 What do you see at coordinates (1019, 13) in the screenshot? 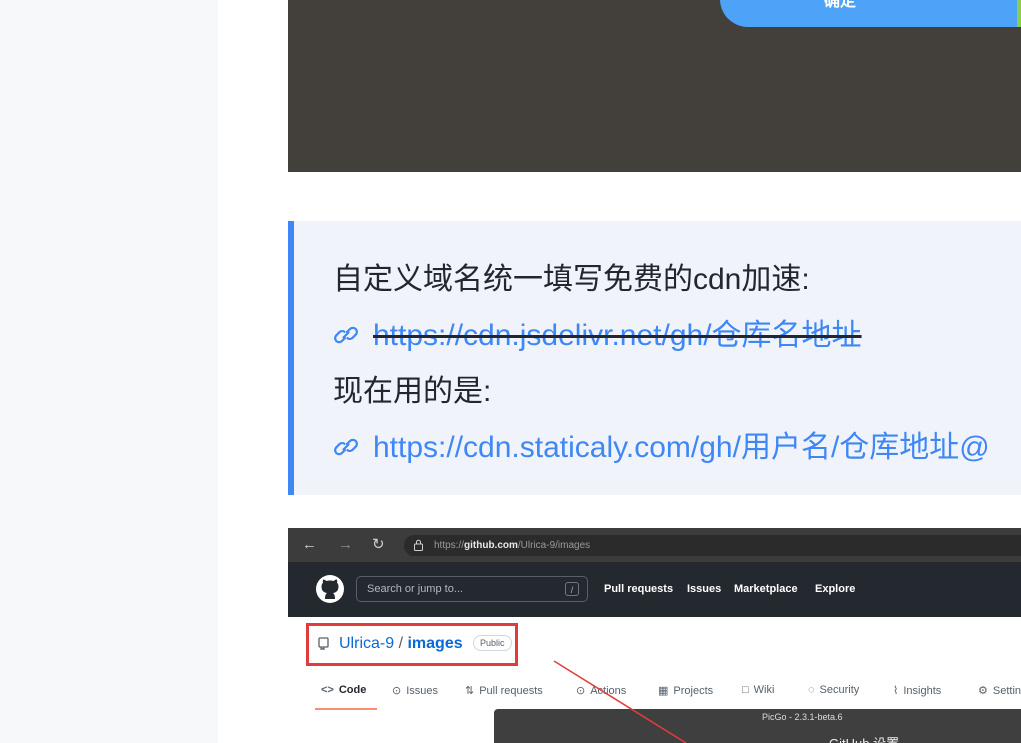
I see `green-strip` at bounding box center [1019, 13].